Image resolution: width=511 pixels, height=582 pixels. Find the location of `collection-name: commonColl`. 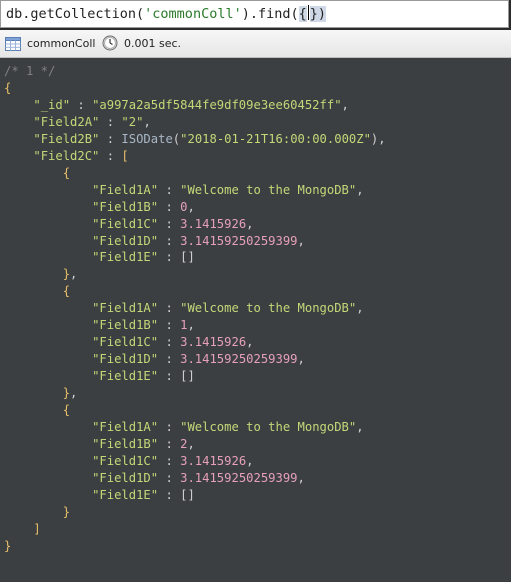

collection-name: commonColl is located at coordinates (61, 43).